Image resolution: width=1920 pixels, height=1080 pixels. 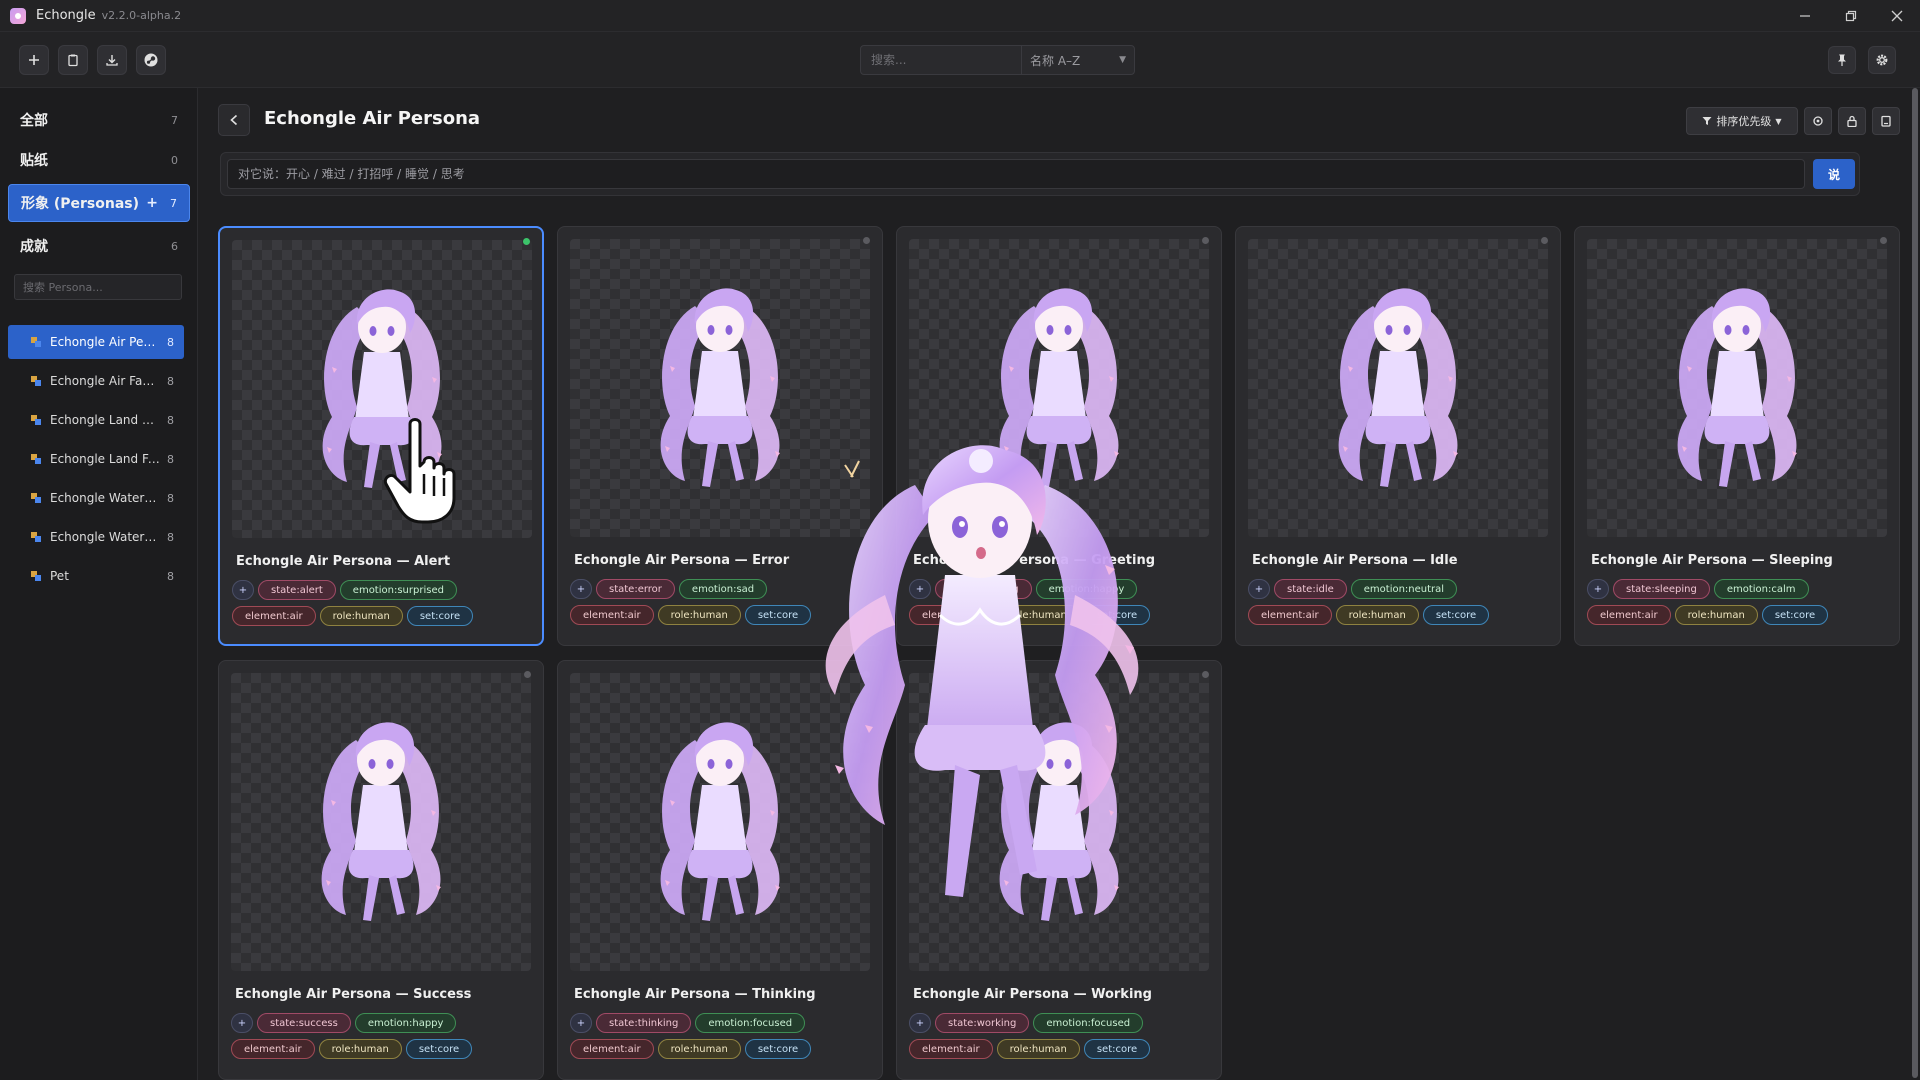 I want to click on persona-list-item: Echongle Air Pers... 8, so click(x=96, y=342).